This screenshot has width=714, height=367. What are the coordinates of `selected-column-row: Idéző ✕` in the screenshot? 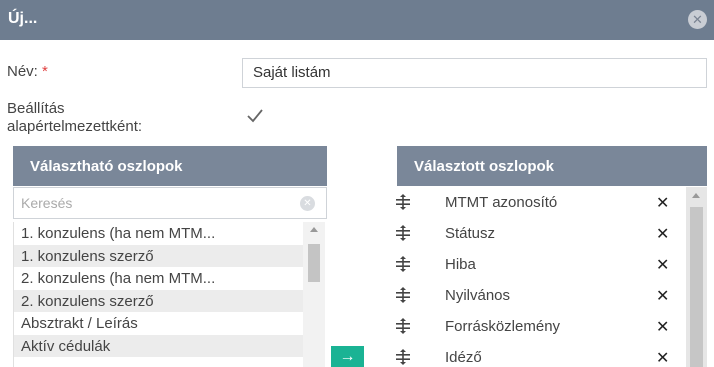 It's located at (536, 354).